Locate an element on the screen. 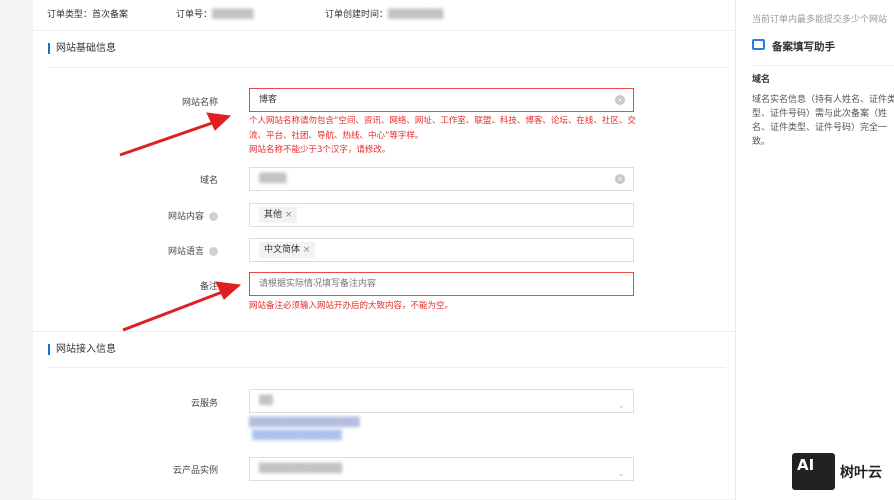  assistant-title: 备案填写助手 is located at coordinates (803, 47).